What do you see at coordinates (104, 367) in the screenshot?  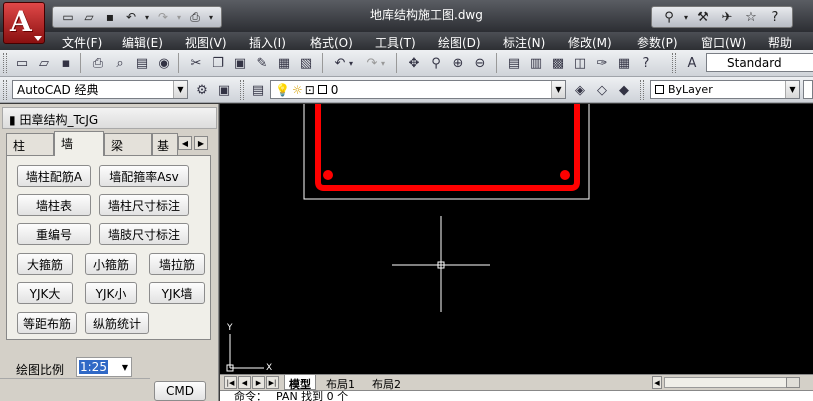 I see `scale-dropdown: 1:25 ▼` at bounding box center [104, 367].